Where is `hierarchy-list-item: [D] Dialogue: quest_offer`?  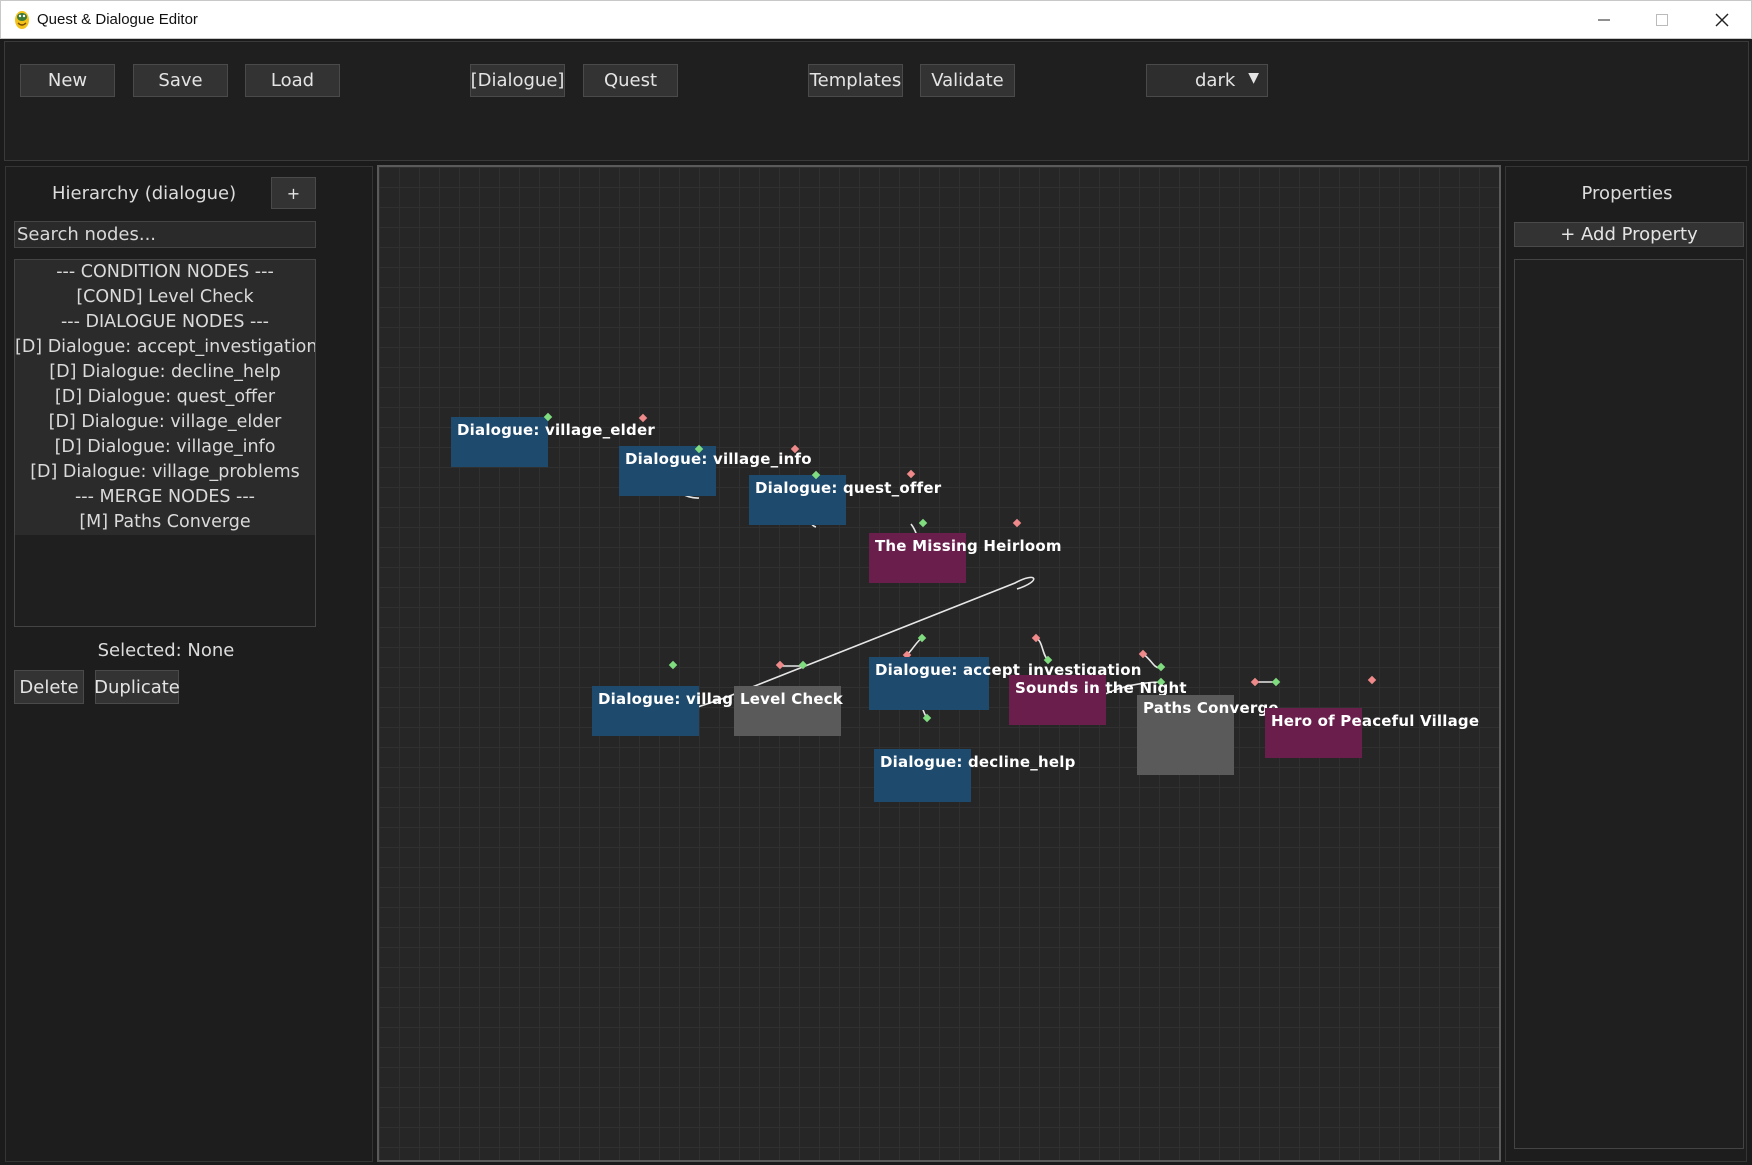
hierarchy-list-item: [D] Dialogue: quest_offer is located at coordinates (165, 397).